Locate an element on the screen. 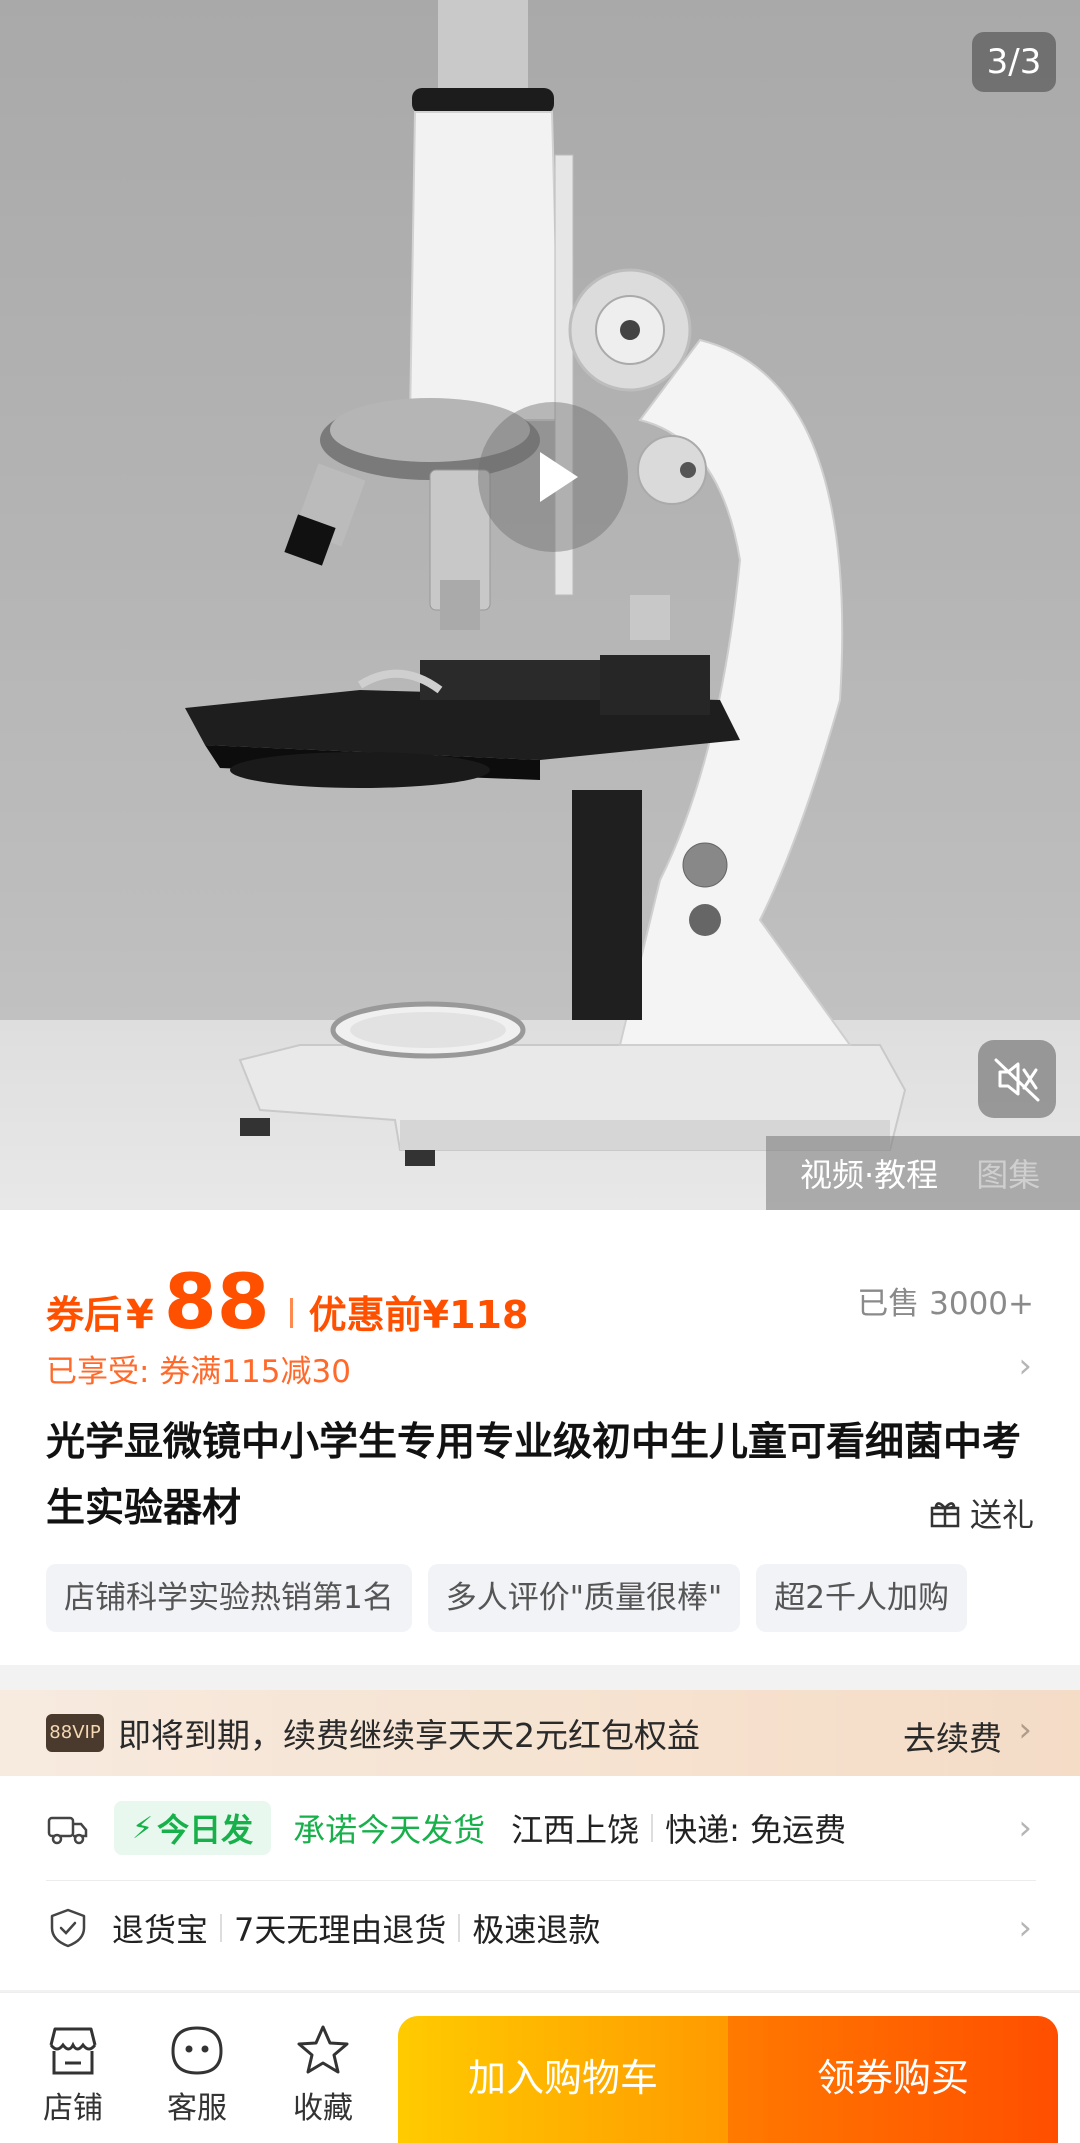  ship-today-label: 今日发 is located at coordinates (205, 1830).